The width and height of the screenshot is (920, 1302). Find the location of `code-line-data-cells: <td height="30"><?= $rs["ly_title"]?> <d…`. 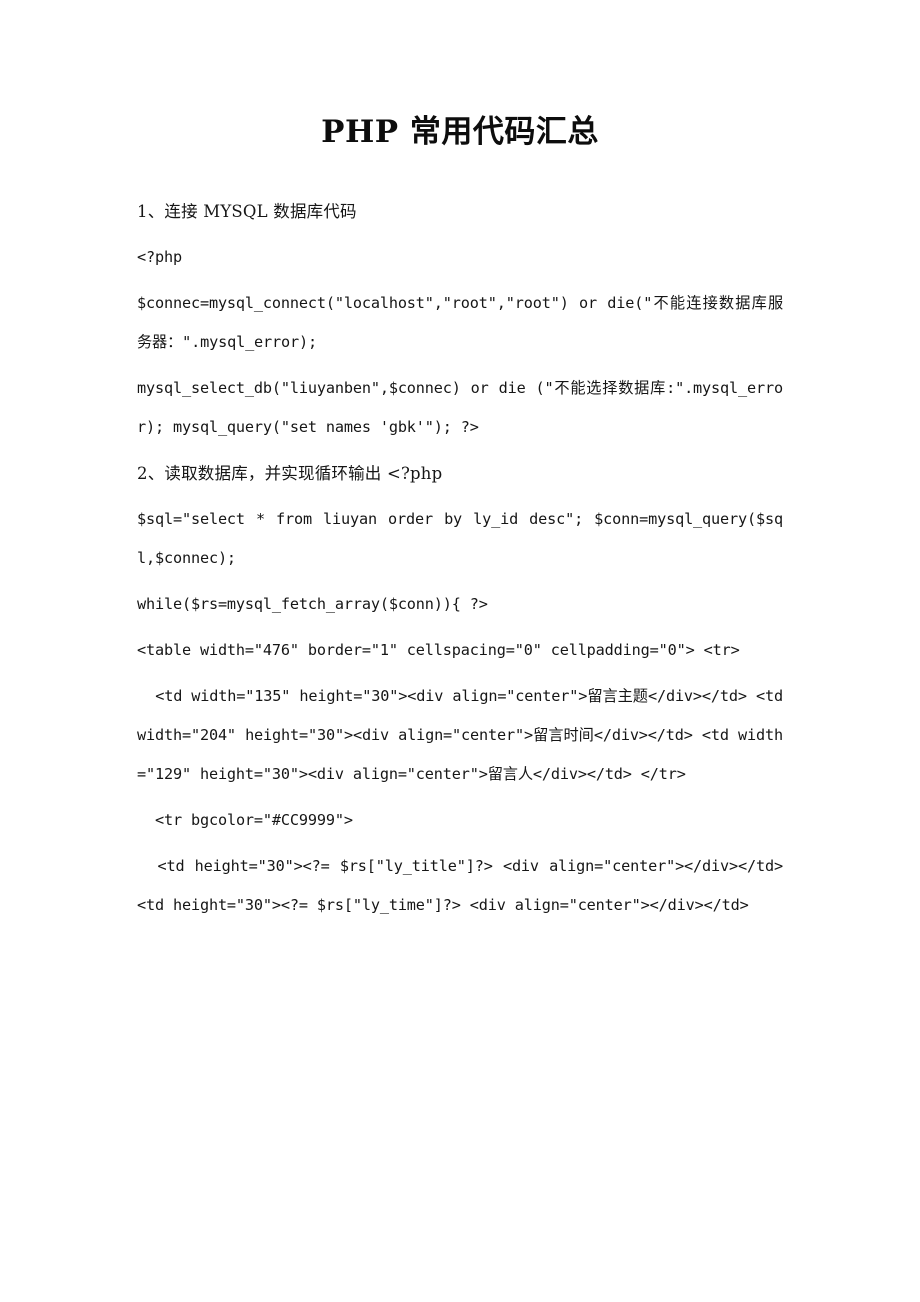

code-line-data-cells: <td height="30"><?= $rs["ly_title"]?> <d… is located at coordinates (460, 885).